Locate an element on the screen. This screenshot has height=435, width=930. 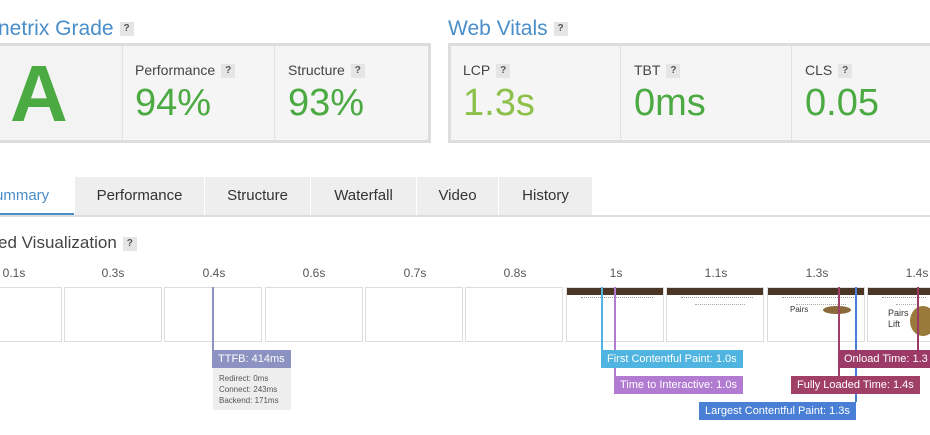
filmstrip-frame-page: Pairs Lift is located at coordinates (898, 314).